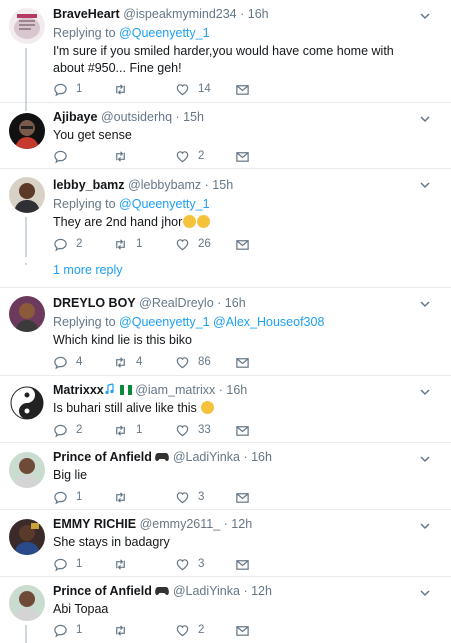 This screenshot has height=643, width=451. Describe the element at coordinates (180, 524) in the screenshot. I see `user-handle: @emmy2611_` at that location.